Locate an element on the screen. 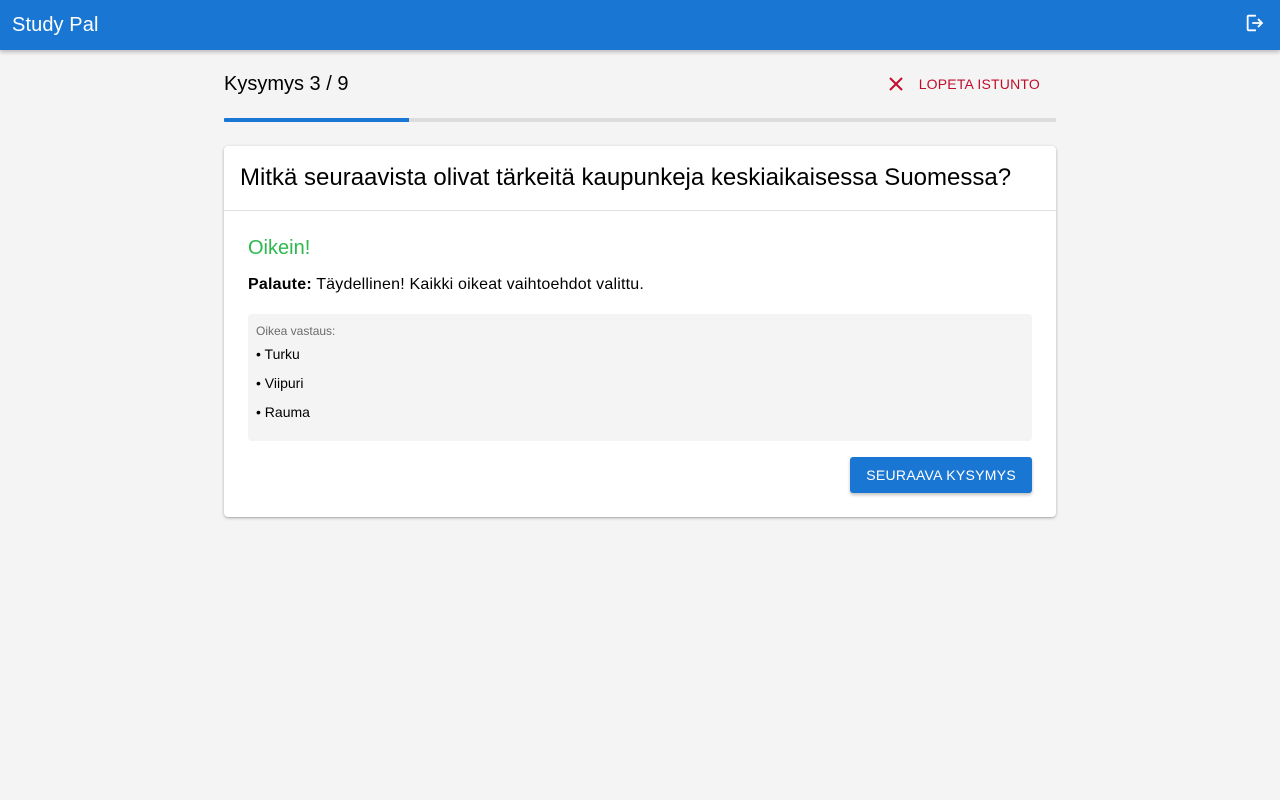 This screenshot has height=800, width=1280. close-icon is located at coordinates (896, 84).